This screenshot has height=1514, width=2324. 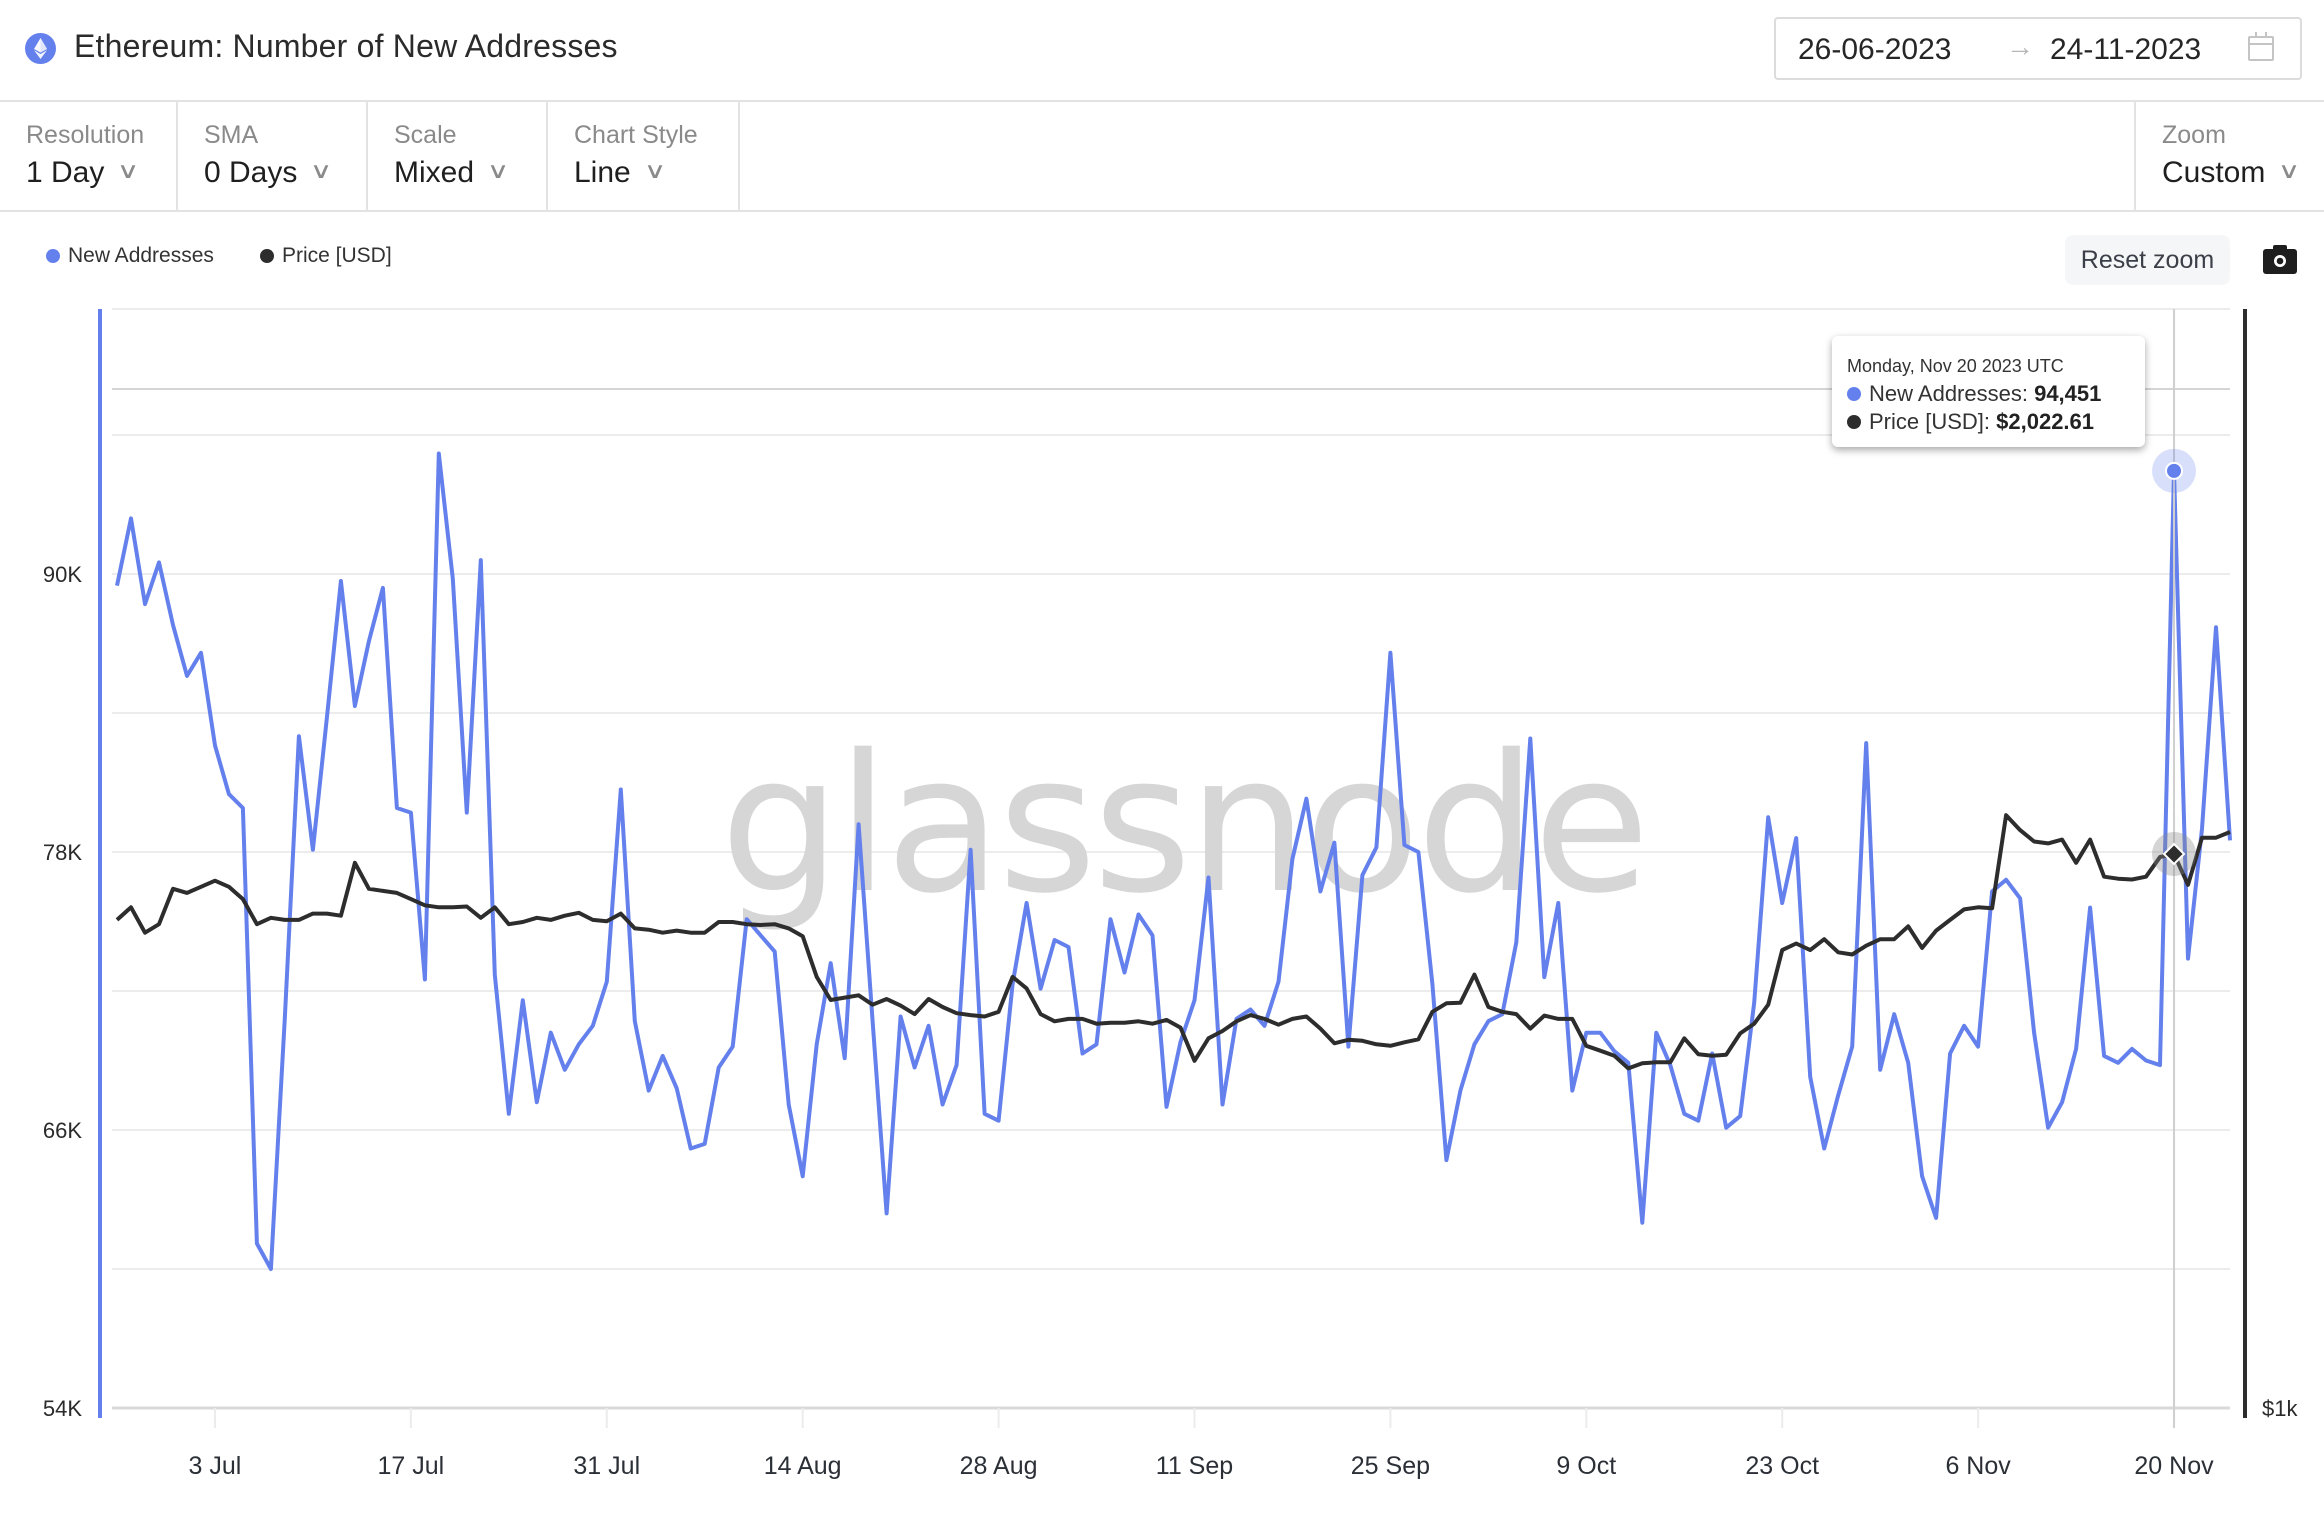 I want to click on legend-item-price: Price [USD], so click(x=326, y=256).